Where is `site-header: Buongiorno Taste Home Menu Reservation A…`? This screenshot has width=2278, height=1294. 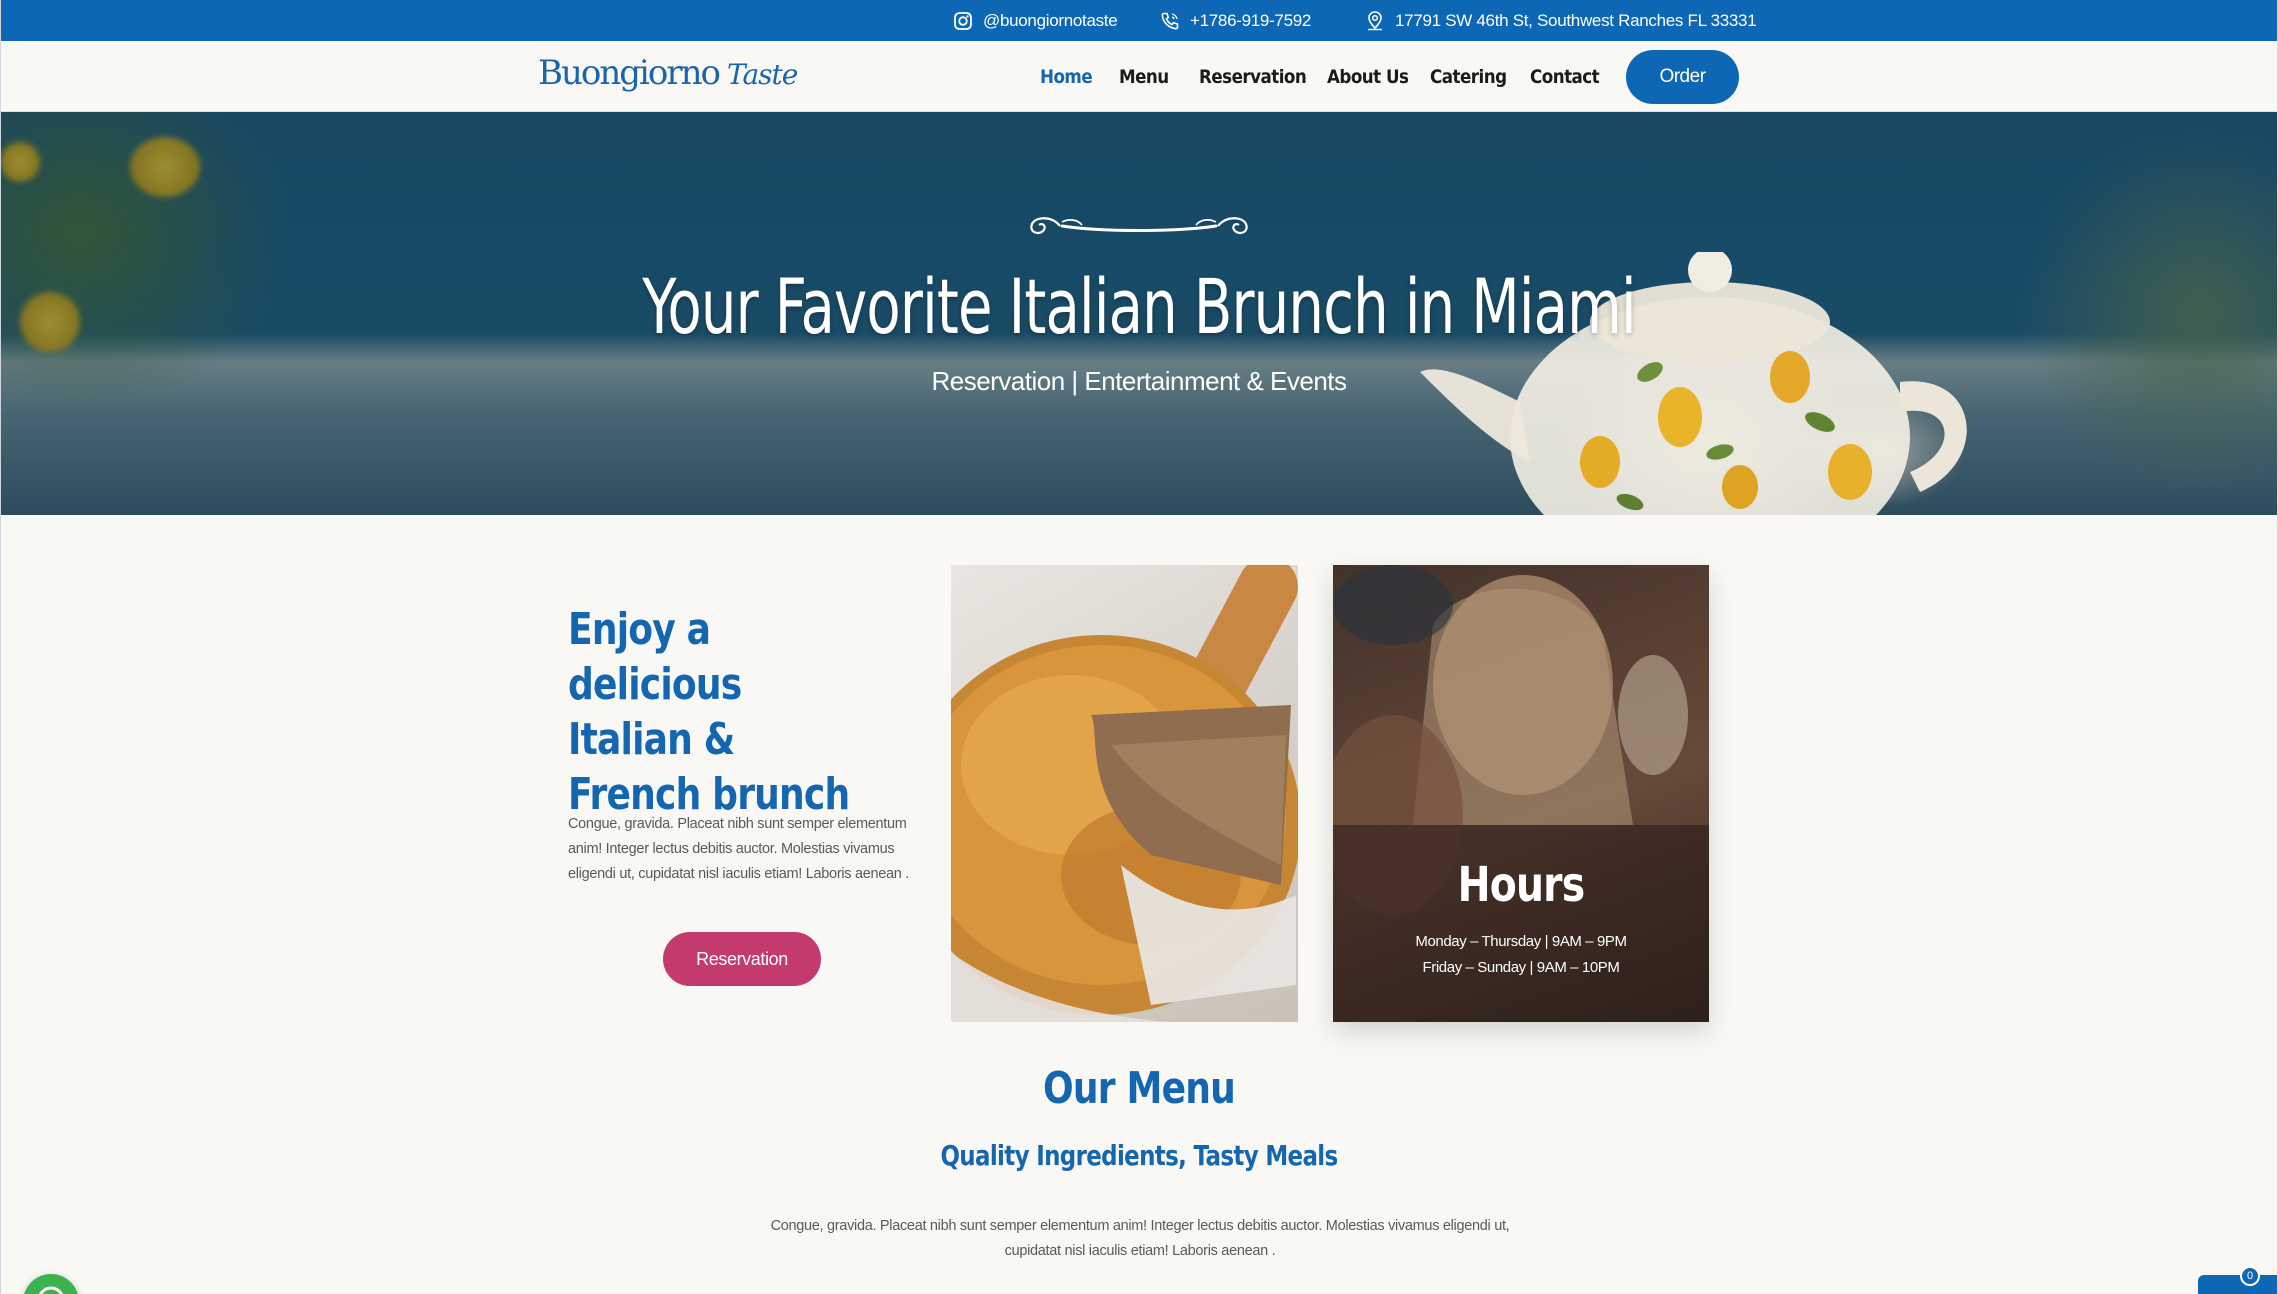 site-header: Buongiorno Taste Home Menu Reservation A… is located at coordinates (1139, 76).